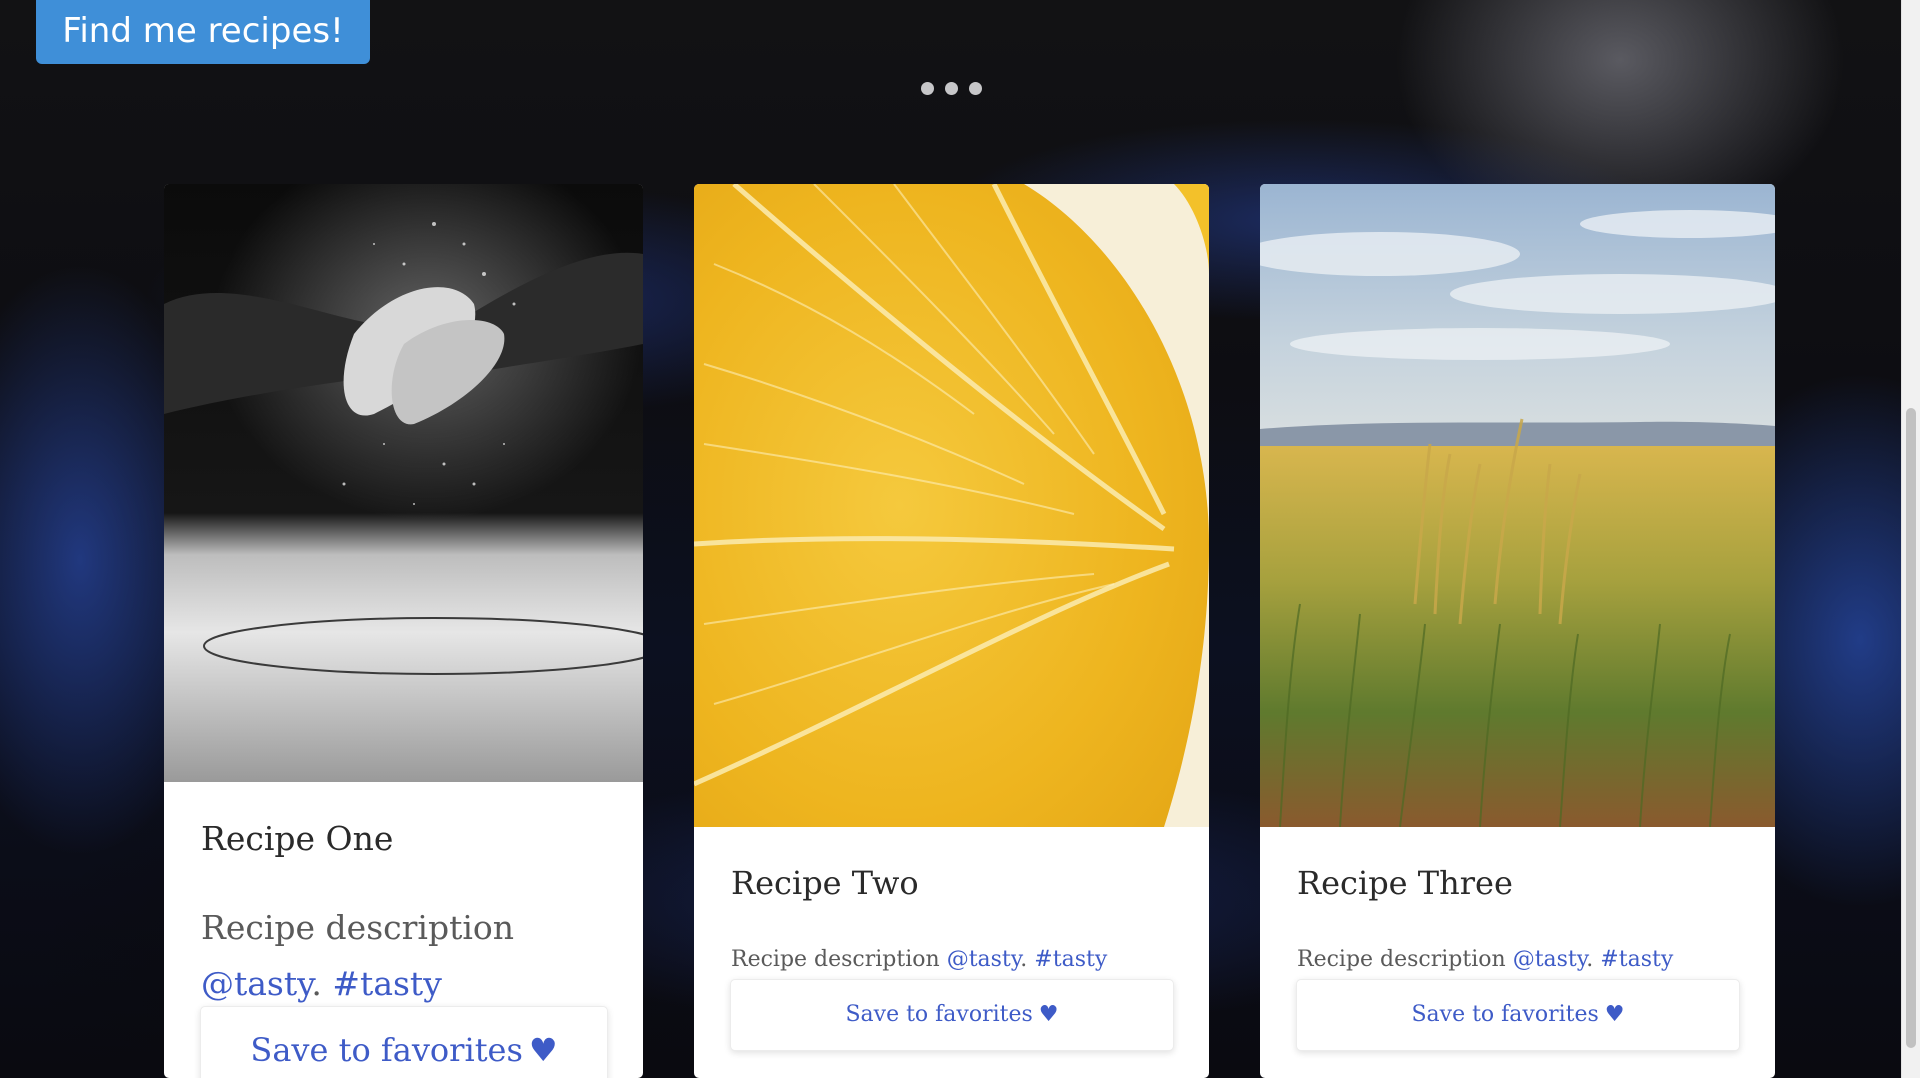  I want to click on card-title: Recipe One, so click(297, 838).